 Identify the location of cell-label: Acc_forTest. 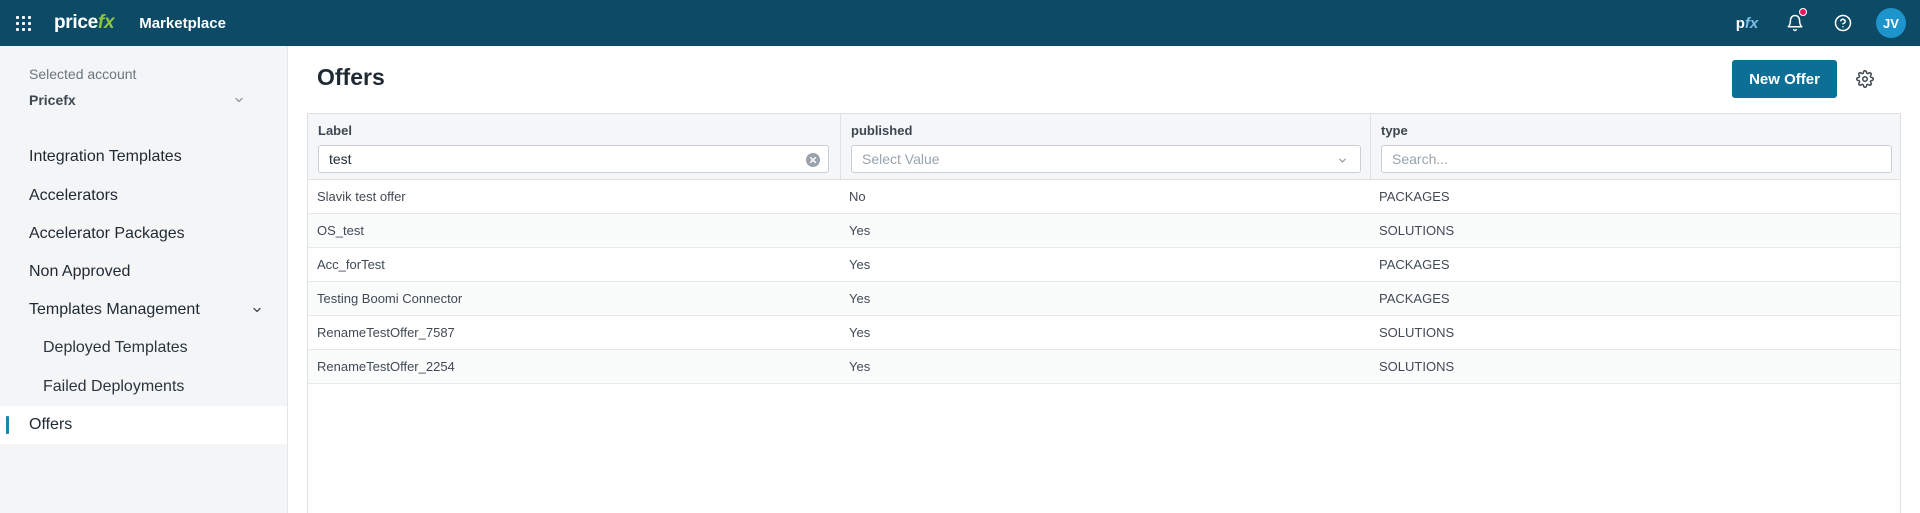
(351, 264).